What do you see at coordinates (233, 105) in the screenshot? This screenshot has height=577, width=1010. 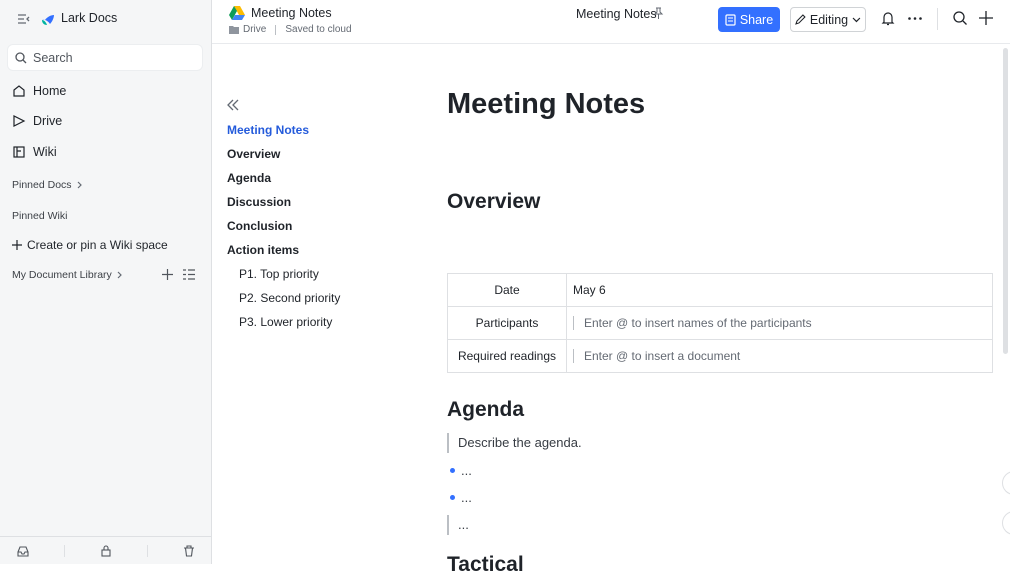 I see `collapse-outline-icon` at bounding box center [233, 105].